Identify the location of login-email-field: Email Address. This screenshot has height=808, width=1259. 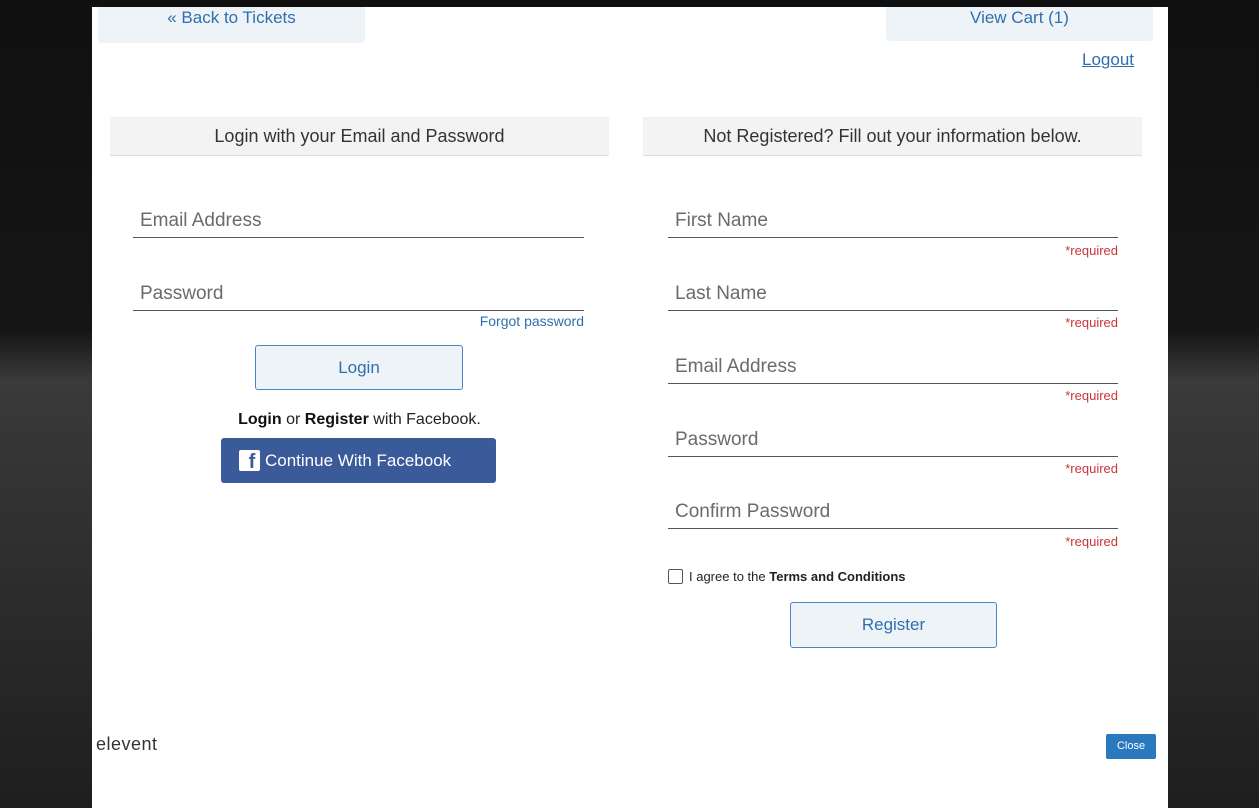
(358, 222).